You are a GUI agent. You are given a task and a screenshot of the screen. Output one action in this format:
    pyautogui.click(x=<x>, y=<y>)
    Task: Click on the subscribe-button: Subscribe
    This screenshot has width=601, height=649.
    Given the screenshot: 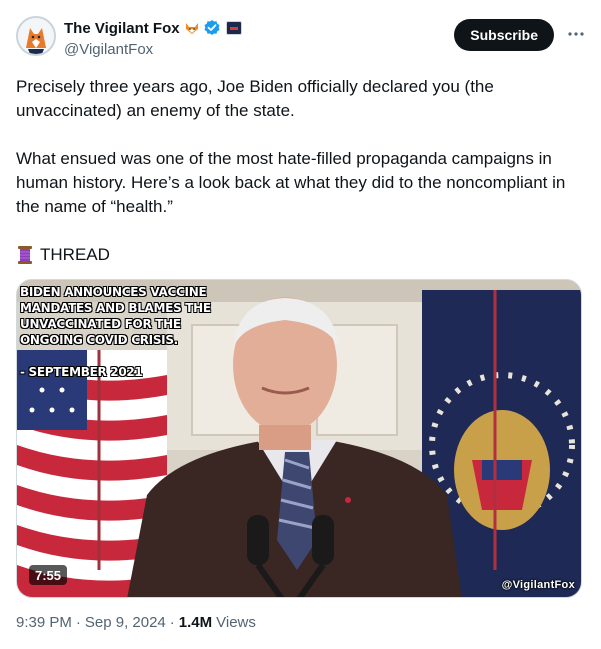 What is the action you would take?
    pyautogui.click(x=504, y=35)
    